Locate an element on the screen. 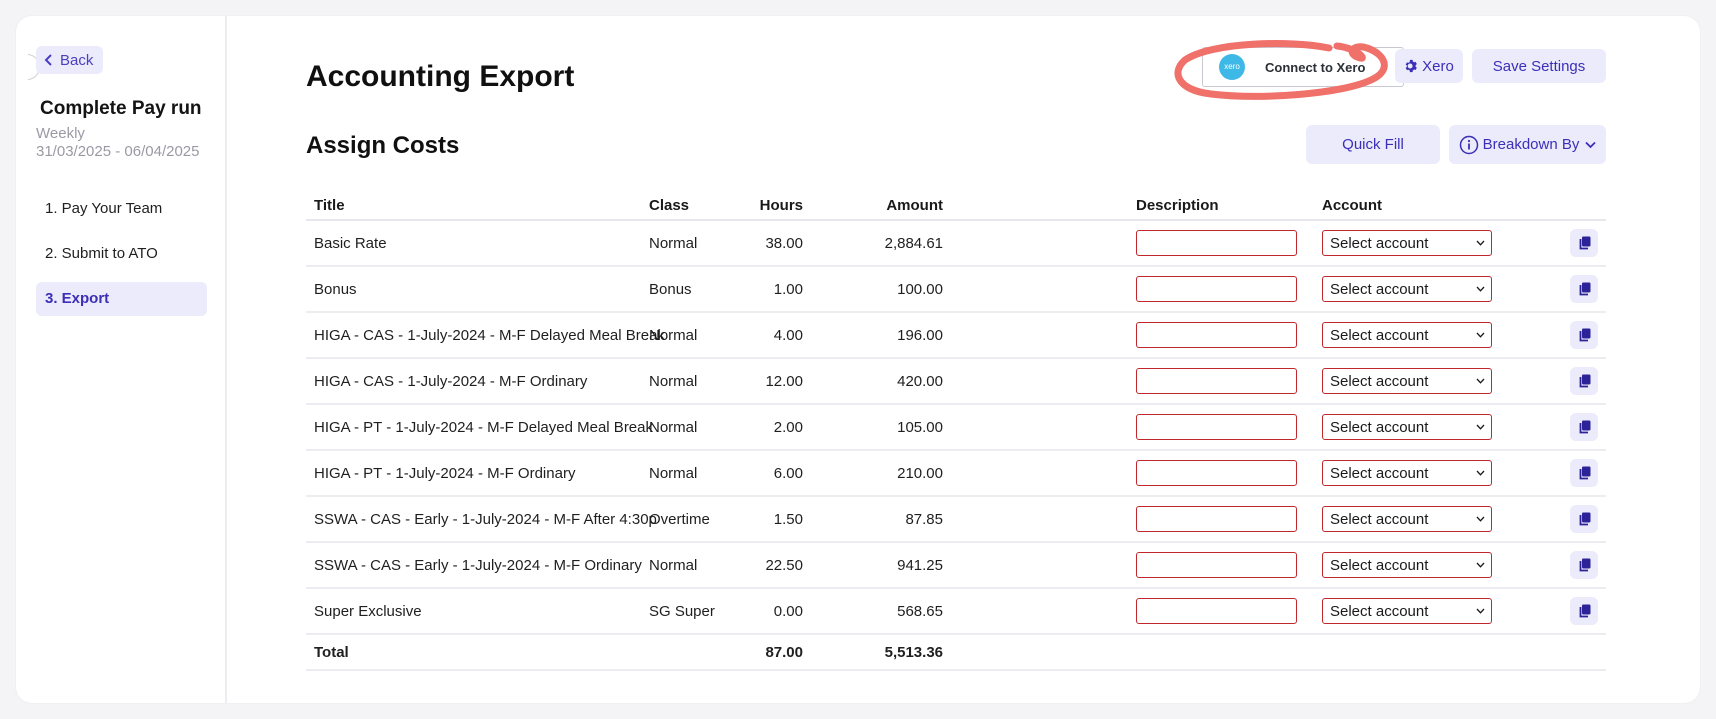 This screenshot has width=1716, height=719. connect-to-xero-button: xero Connect to Xero is located at coordinates (1303, 67).